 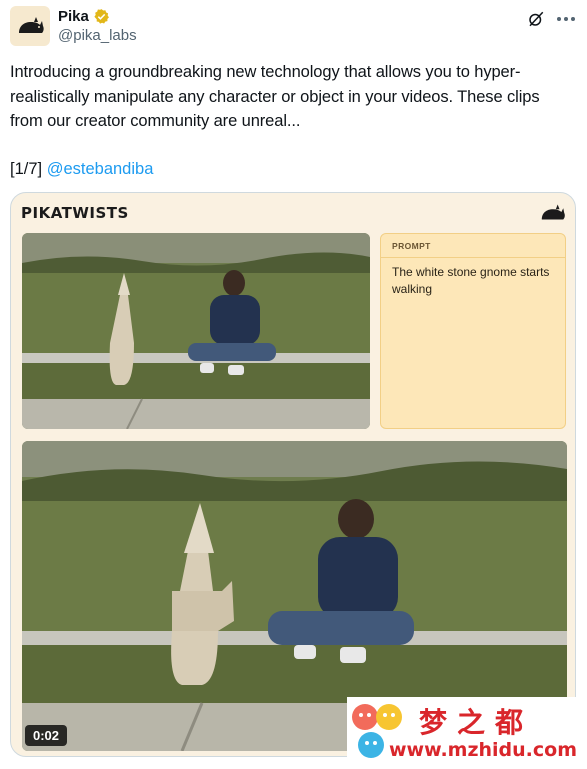 I want to click on mention-link: @estebandiba, so click(x=100, y=169).